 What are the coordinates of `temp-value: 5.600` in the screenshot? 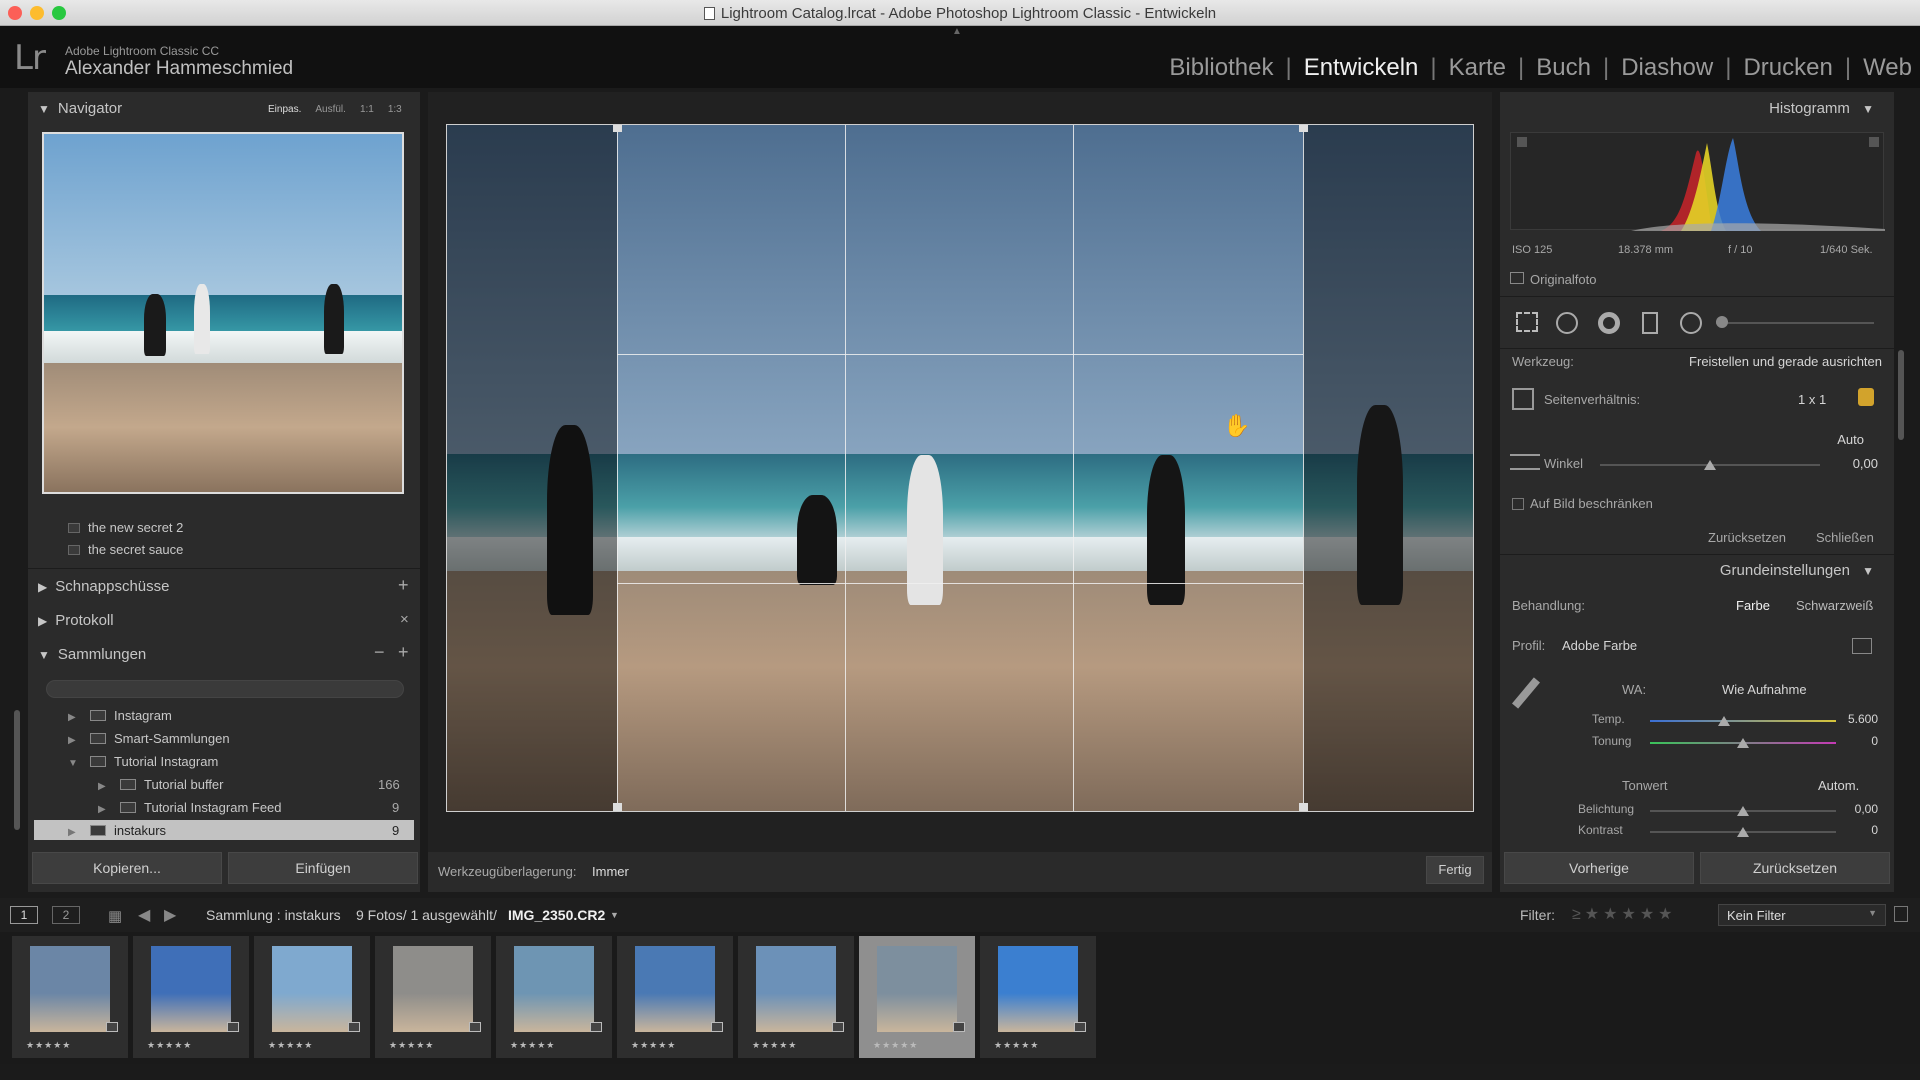 It's located at (1863, 719).